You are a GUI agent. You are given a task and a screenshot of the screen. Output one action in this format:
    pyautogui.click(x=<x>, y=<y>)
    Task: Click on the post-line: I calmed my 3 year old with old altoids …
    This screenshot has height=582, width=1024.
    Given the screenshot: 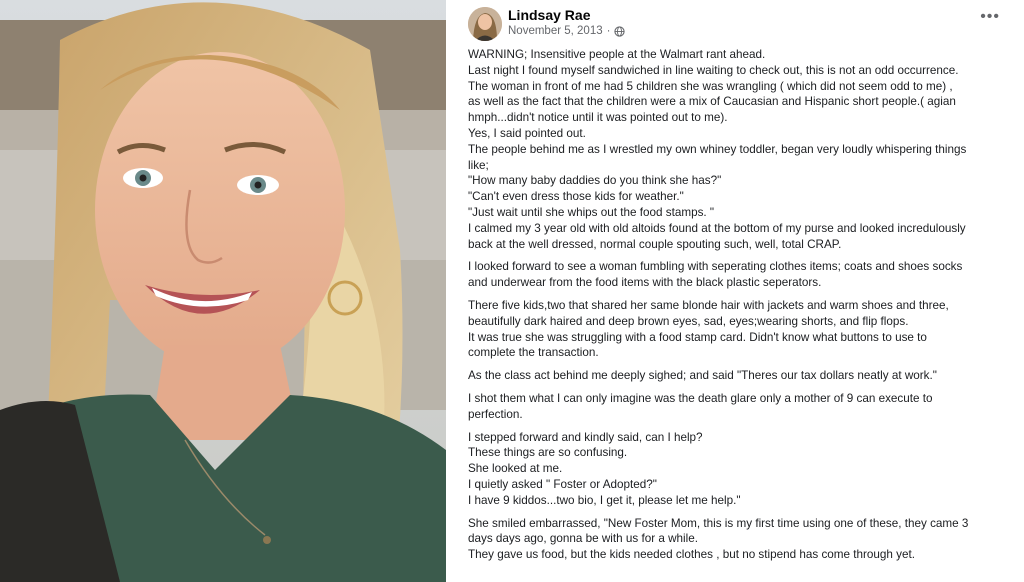 What is the action you would take?
    pyautogui.click(x=717, y=228)
    